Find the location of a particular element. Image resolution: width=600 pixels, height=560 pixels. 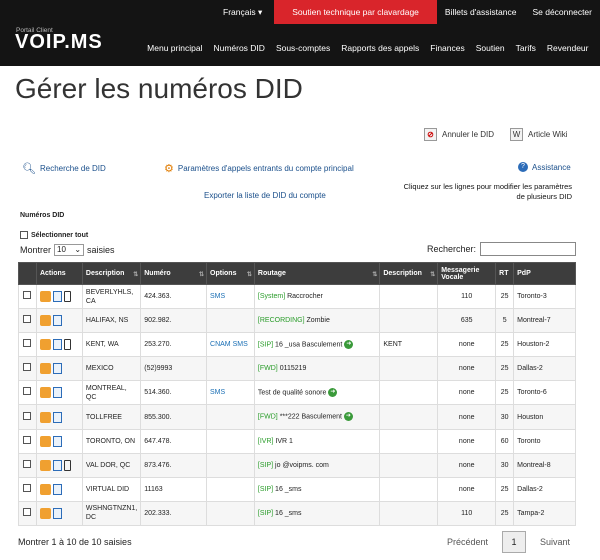

entries-label: saisies is located at coordinates (101, 250).